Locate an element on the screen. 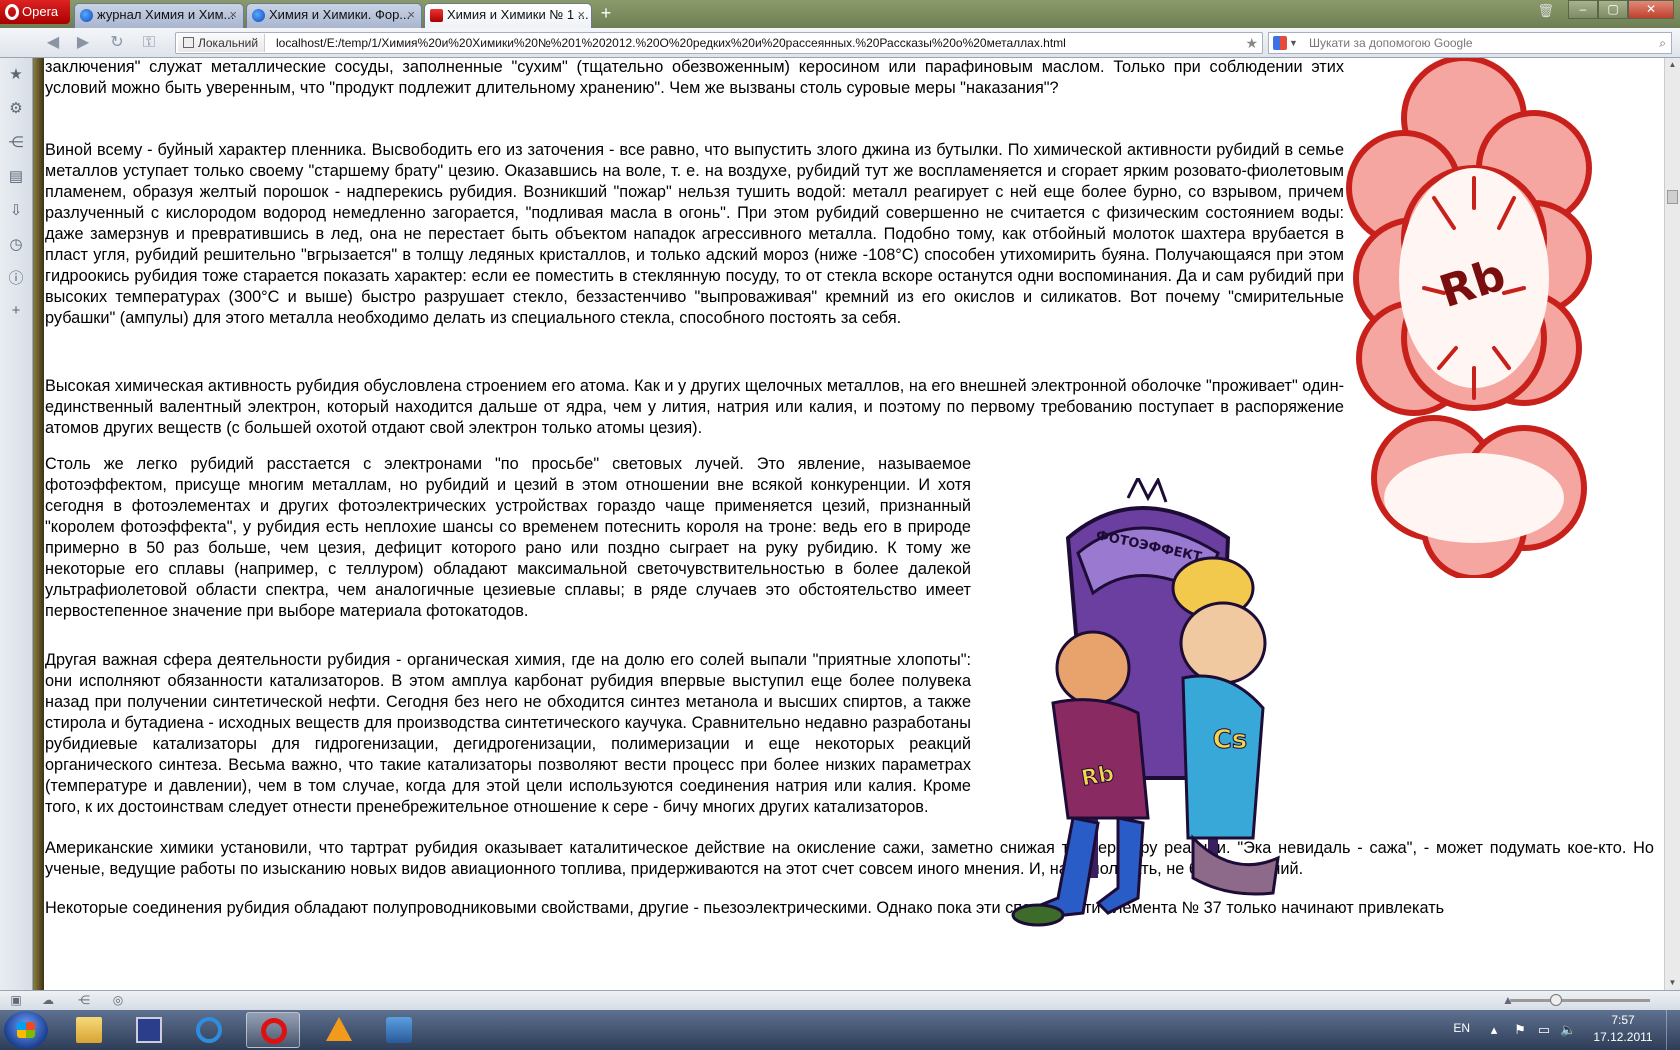 The height and width of the screenshot is (1050, 1680). media-player-icon is located at coordinates (399, 1030).